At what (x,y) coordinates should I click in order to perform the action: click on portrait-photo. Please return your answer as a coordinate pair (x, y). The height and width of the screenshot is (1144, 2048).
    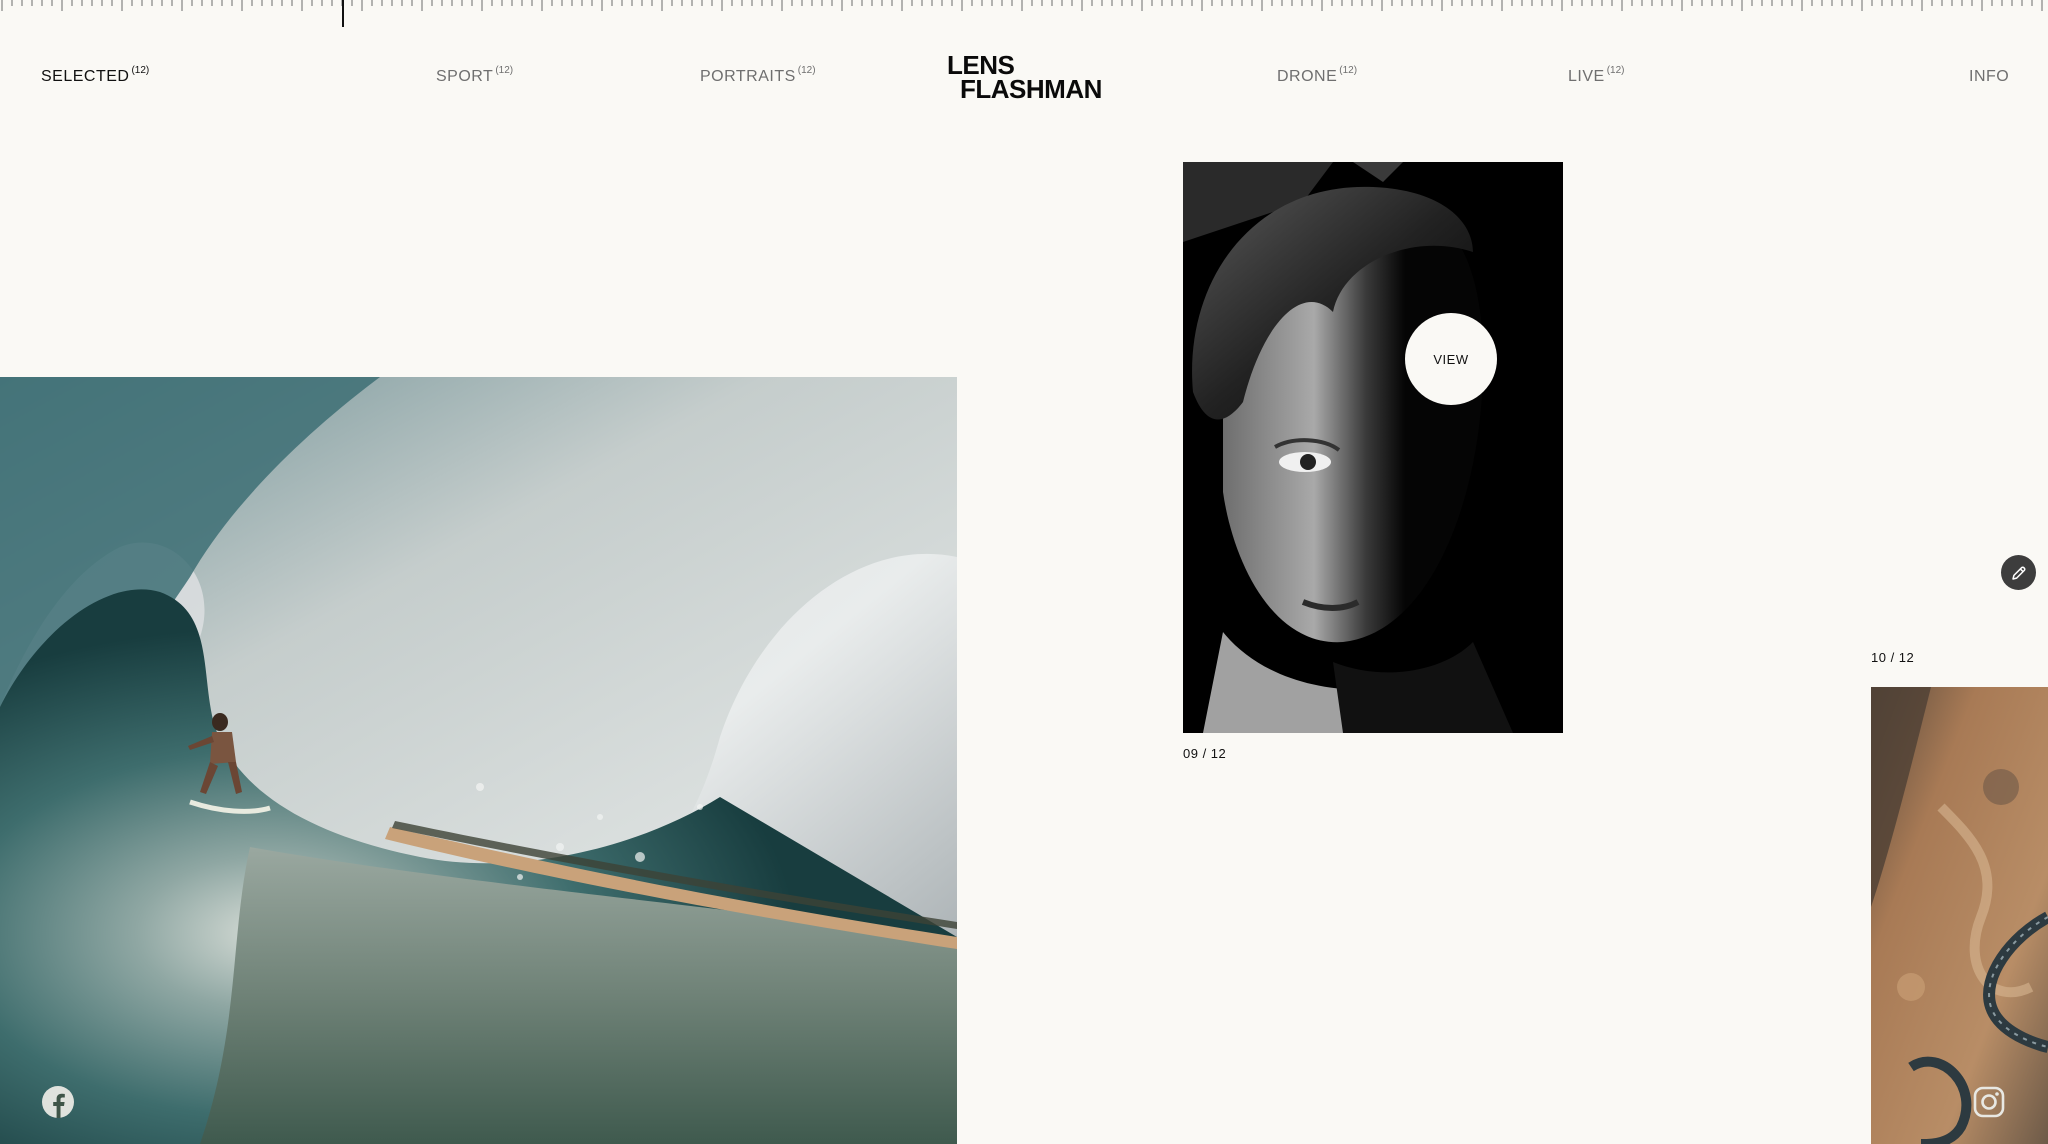
    Looking at the image, I should click on (1373, 447).